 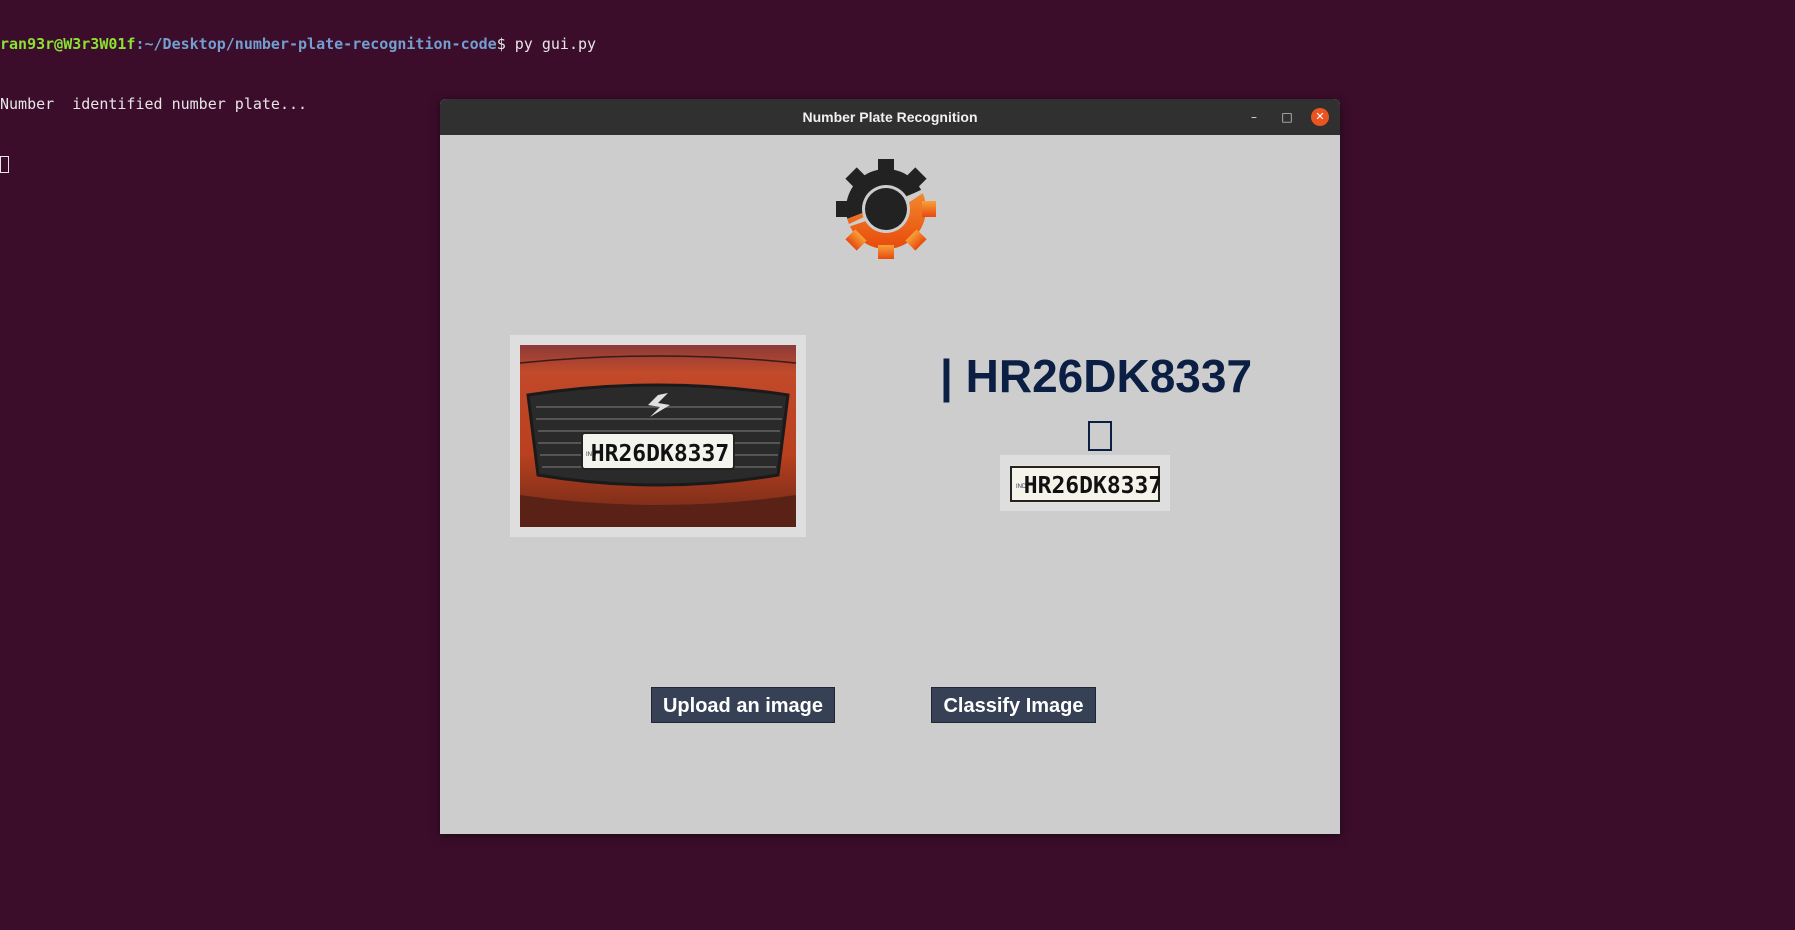 I want to click on crop-plate-text: HR26DK8337, so click(x=1092, y=486).